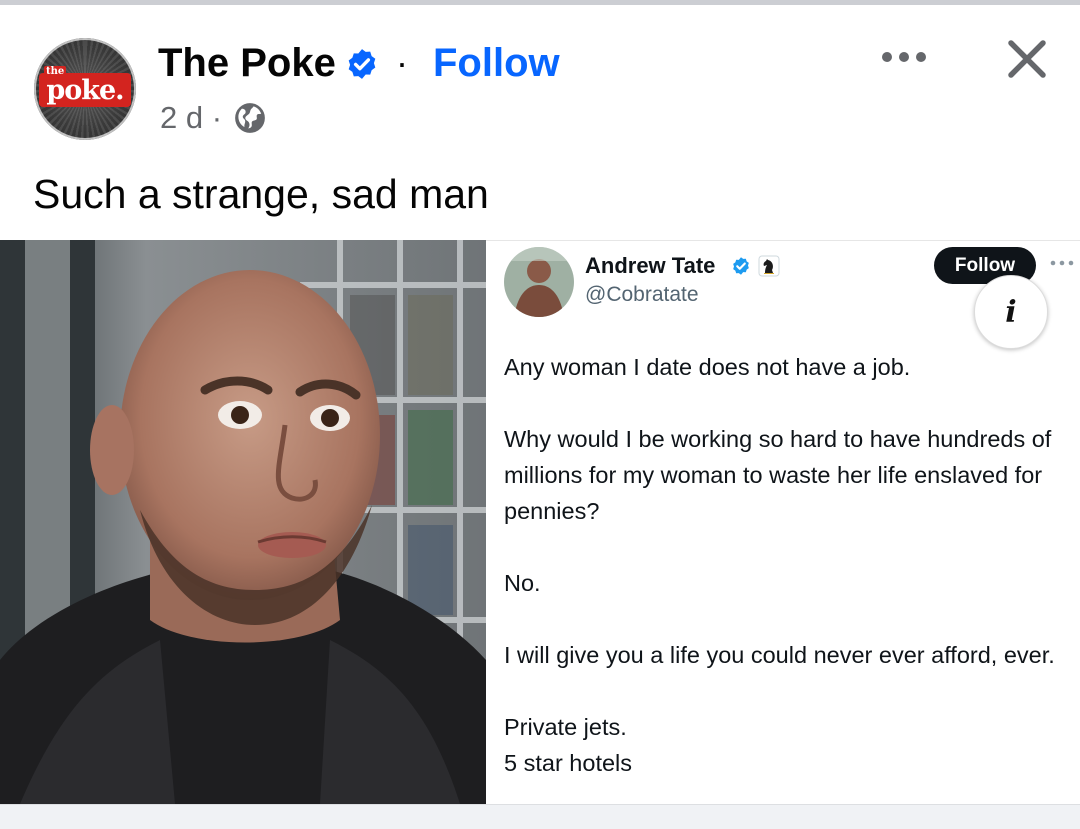  What do you see at coordinates (565, 727) in the screenshot?
I see `tweet-paragraph: Private jets.` at bounding box center [565, 727].